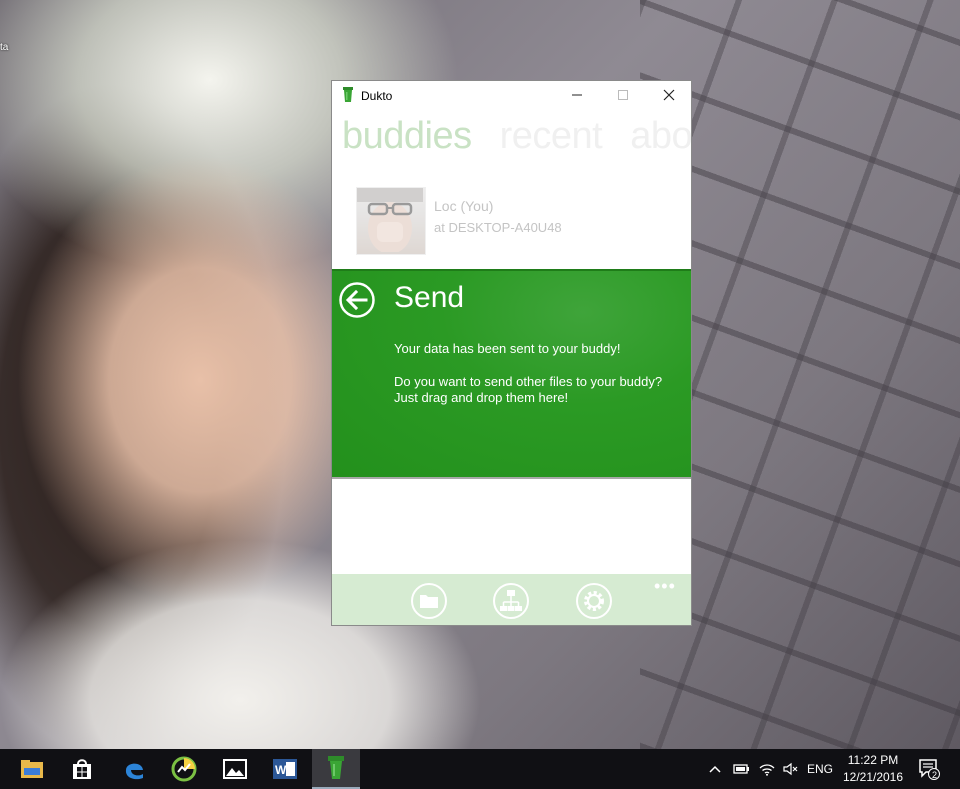 The width and height of the screenshot is (960, 789). I want to click on tray-battery, so click(741, 769).